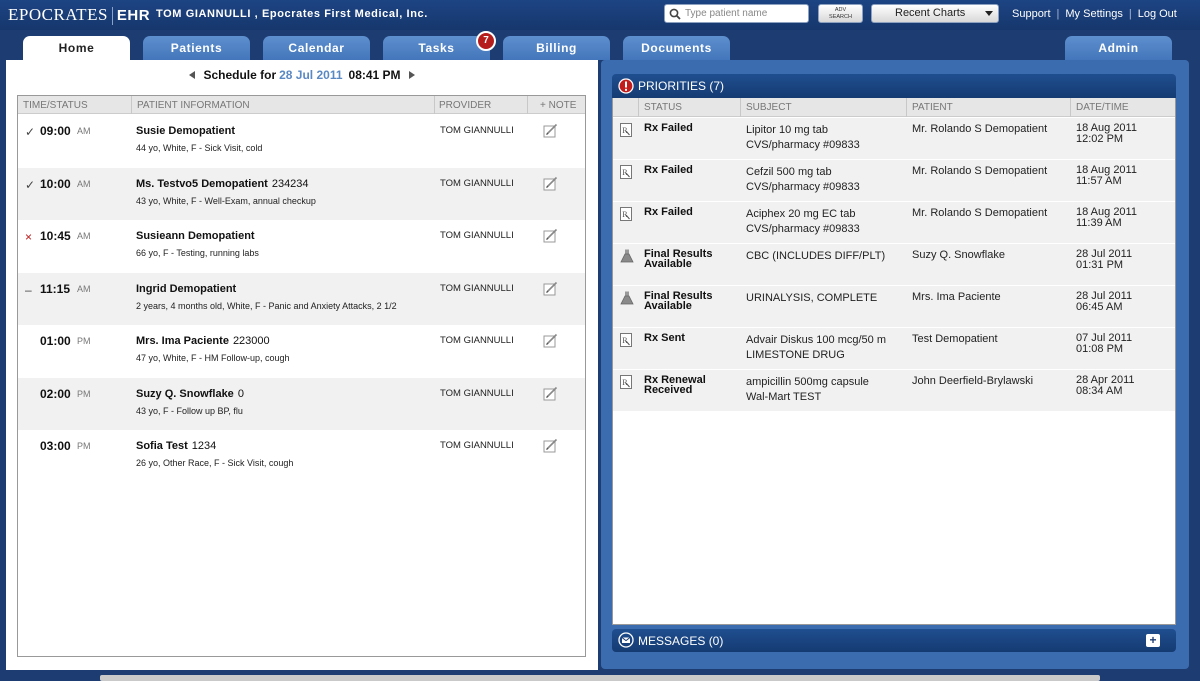 This screenshot has height=681, width=1200. I want to click on priorities-header: PRIORITIES (7), so click(894, 86).